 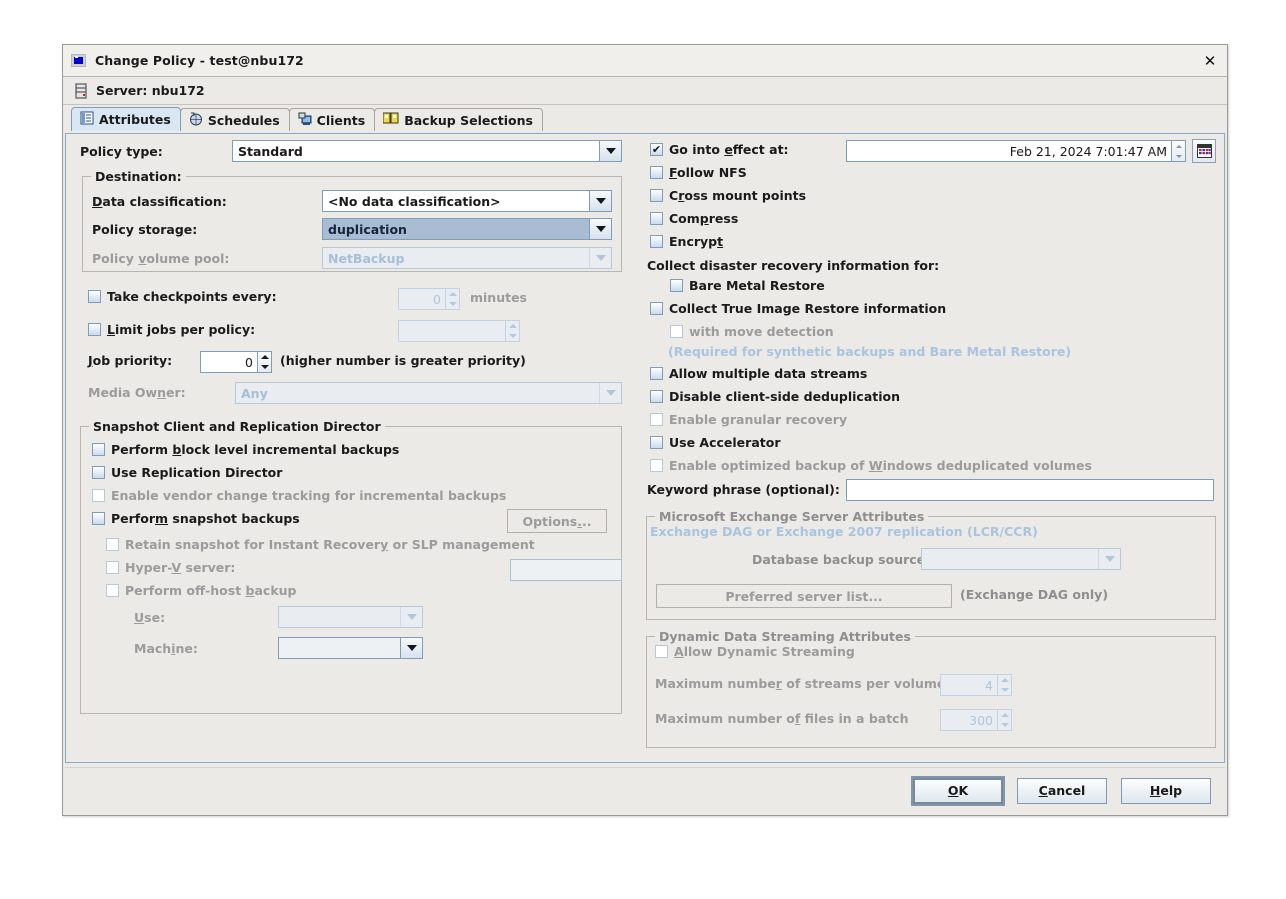 What do you see at coordinates (656, 149) in the screenshot?
I see `go-into-effect-checkbox: ✔` at bounding box center [656, 149].